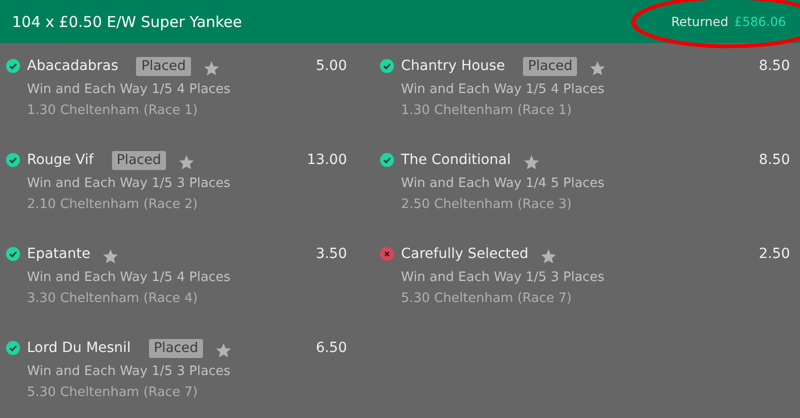  I want to click on odds: 13.00, so click(326, 160).